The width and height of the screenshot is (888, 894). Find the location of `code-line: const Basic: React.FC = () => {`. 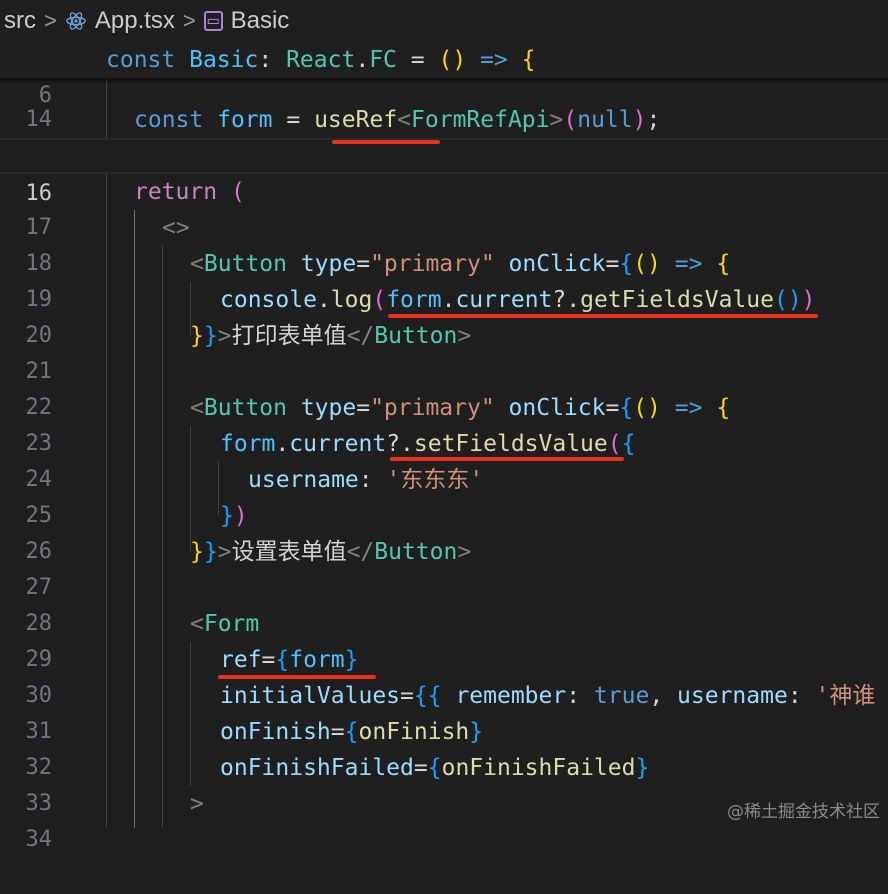

code-line: const Basic: React.FC = () => { is located at coordinates (321, 60).